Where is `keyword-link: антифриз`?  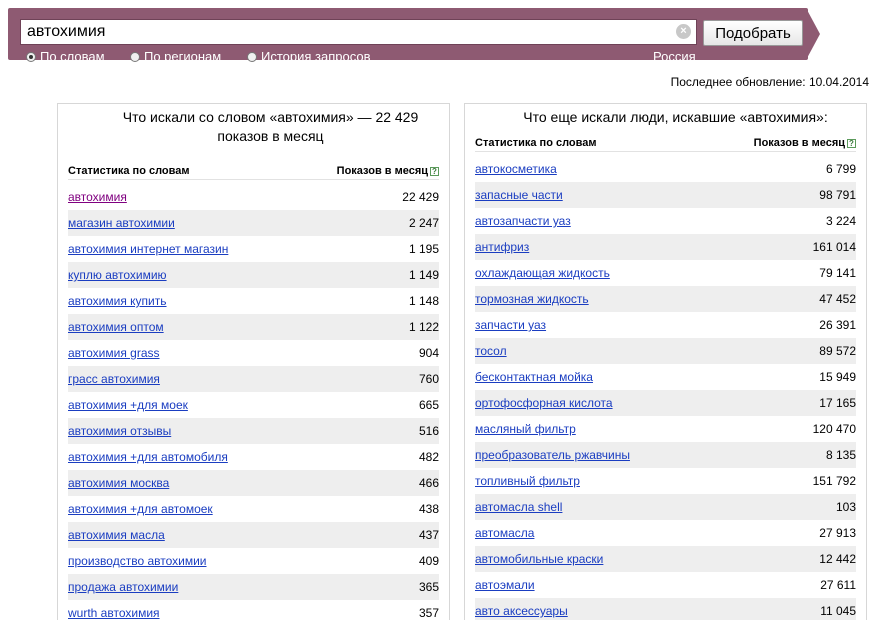
keyword-link: антифриз is located at coordinates (502, 247).